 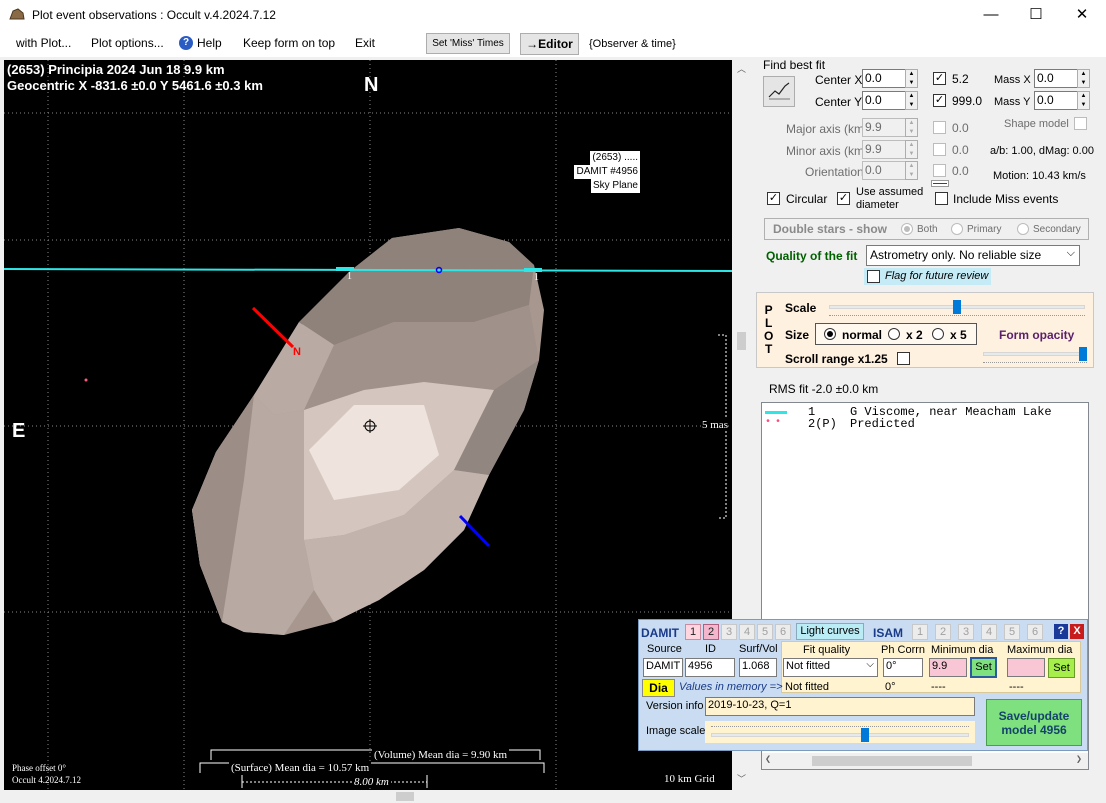 What do you see at coordinates (1035, 632) in the screenshot?
I see `isam-num-6: 6` at bounding box center [1035, 632].